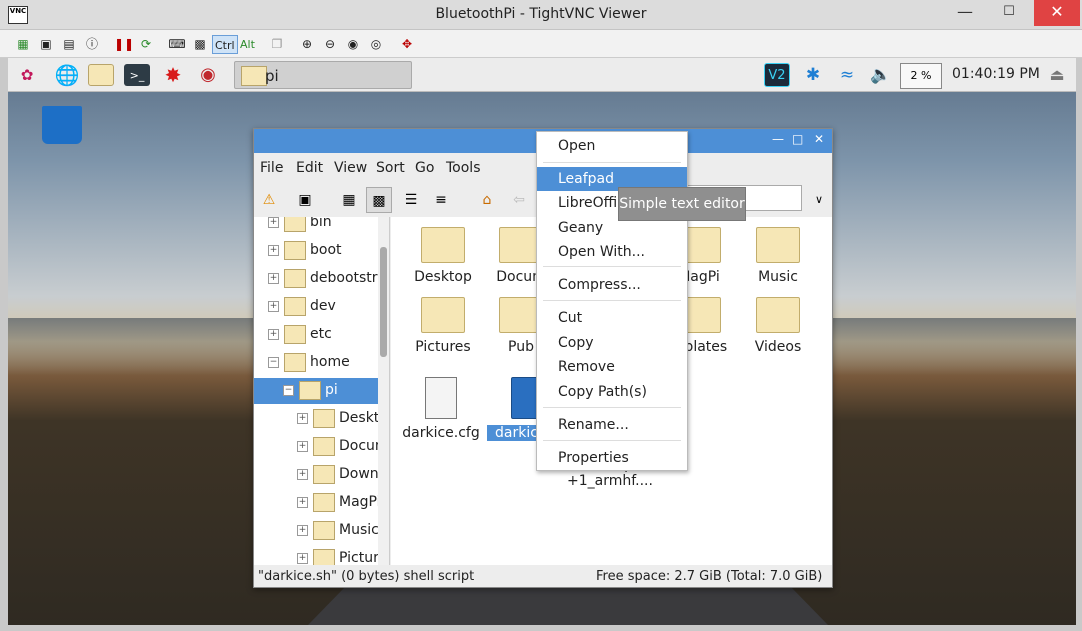 The image size is (1082, 631). Describe the element at coordinates (208, 75) in the screenshot. I see `wolfram-icon: ◉` at that location.